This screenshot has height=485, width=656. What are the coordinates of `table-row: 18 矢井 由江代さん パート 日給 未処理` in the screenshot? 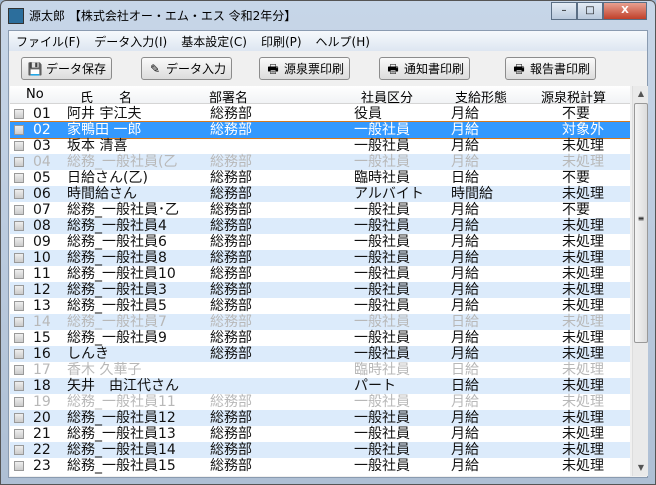 It's located at (320, 386).